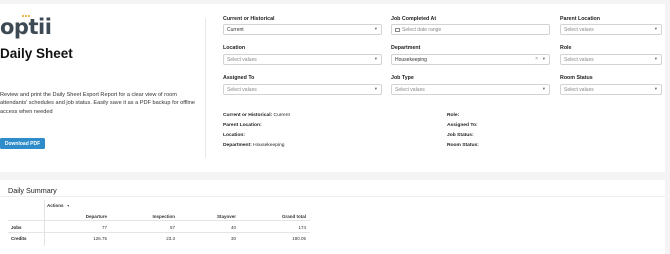 The width and height of the screenshot is (670, 254). I want to click on caret-down-icon: ▼, so click(68, 206).